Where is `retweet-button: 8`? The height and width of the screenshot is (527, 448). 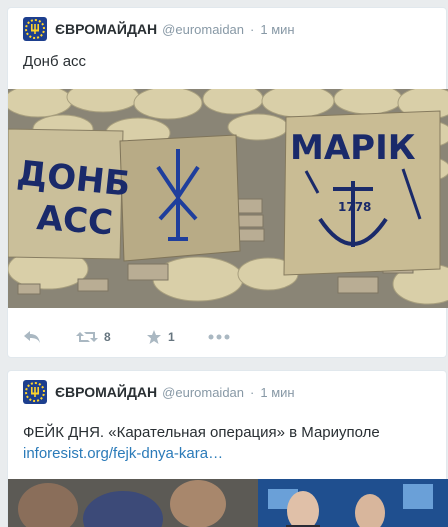
retweet-button: 8 is located at coordinates (93, 337).